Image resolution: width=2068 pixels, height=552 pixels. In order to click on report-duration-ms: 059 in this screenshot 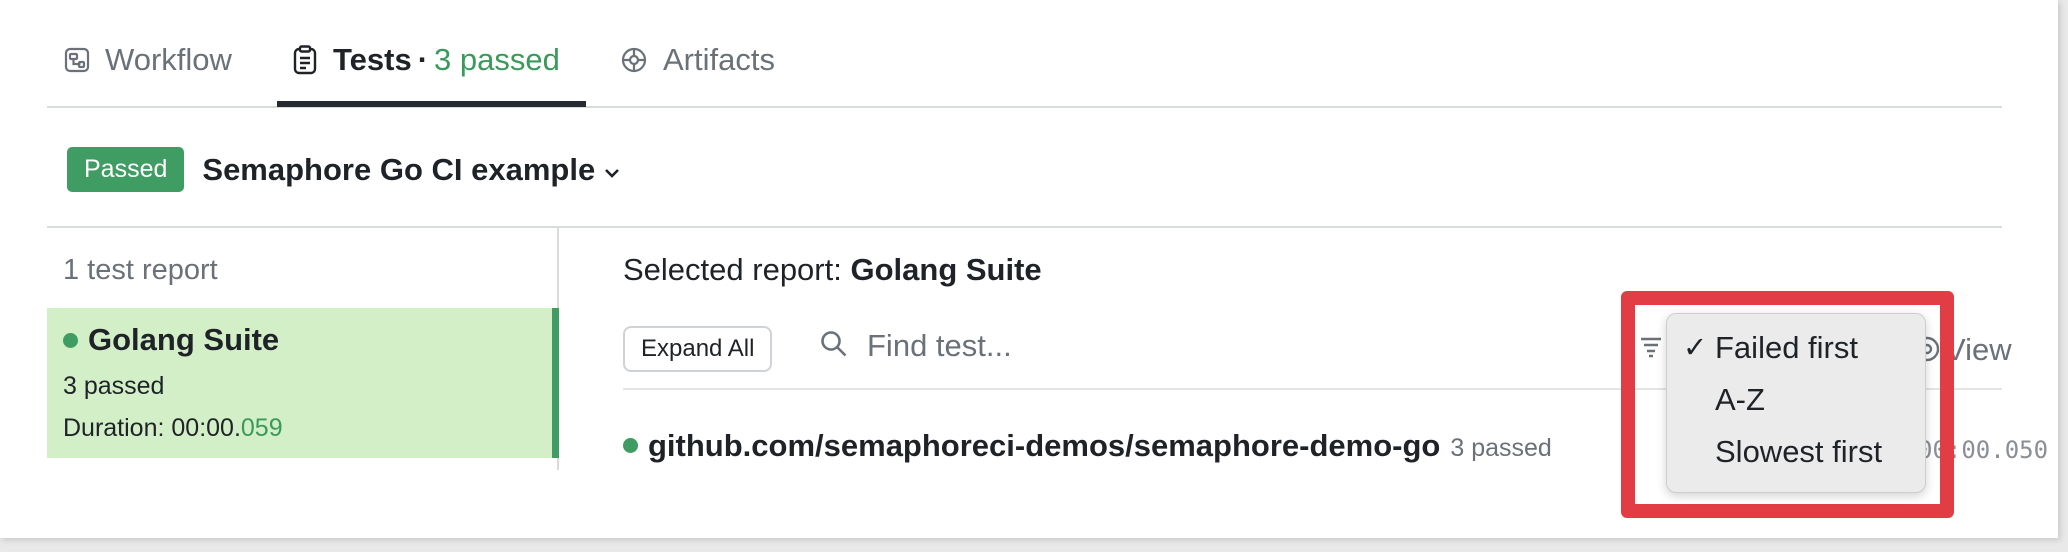, I will do `click(261, 428)`.